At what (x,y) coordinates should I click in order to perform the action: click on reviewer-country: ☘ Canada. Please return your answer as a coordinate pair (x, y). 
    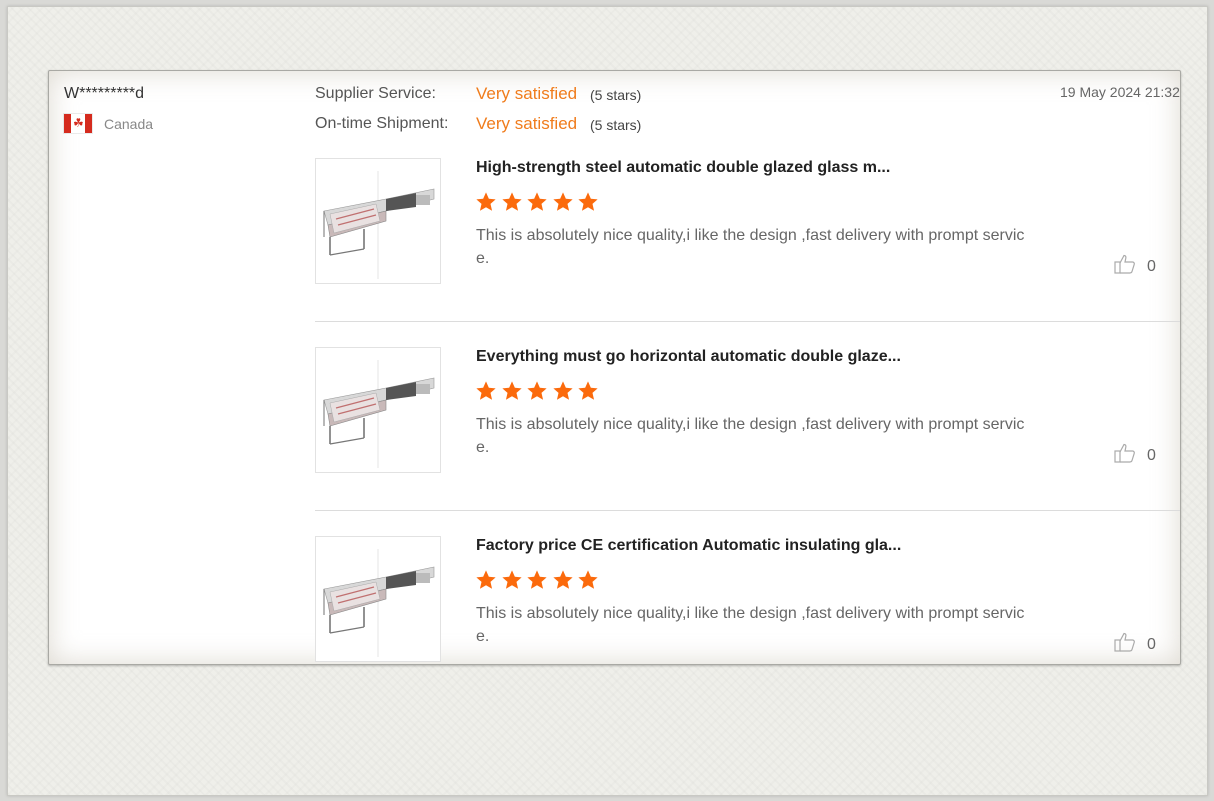
    Looking at the image, I should click on (108, 123).